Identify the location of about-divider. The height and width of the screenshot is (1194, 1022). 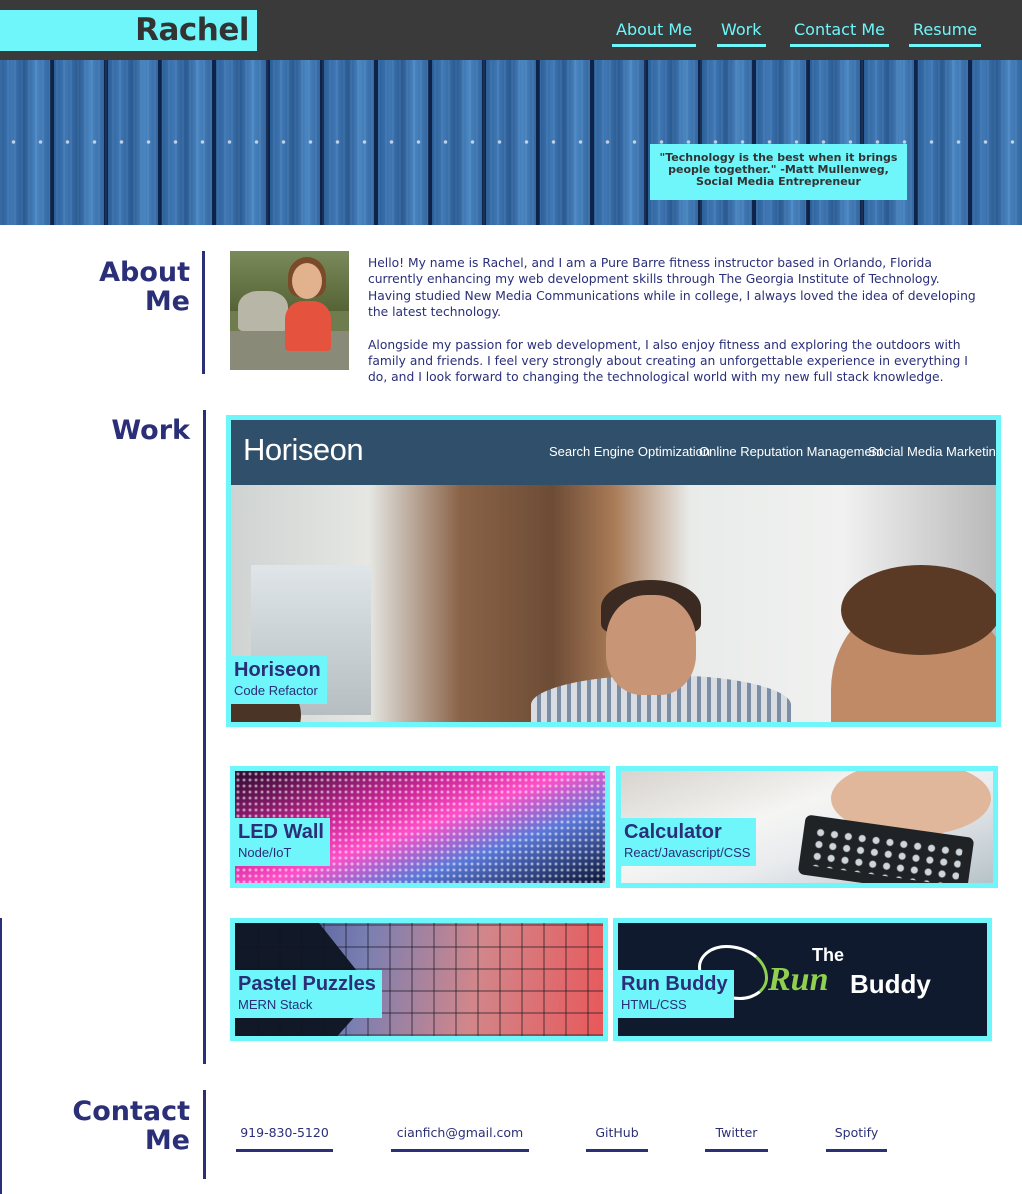
(203, 312).